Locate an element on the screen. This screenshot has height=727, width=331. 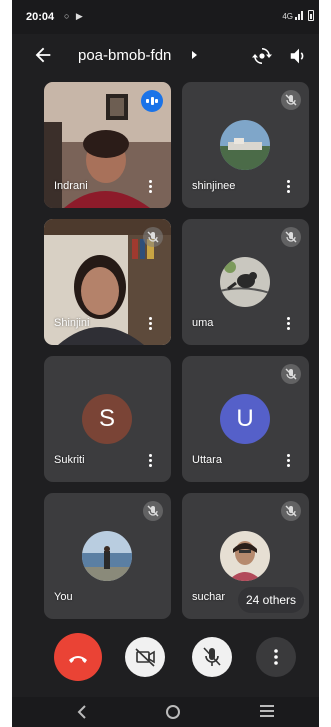
system-navigation-bar is located at coordinates (165, 712).